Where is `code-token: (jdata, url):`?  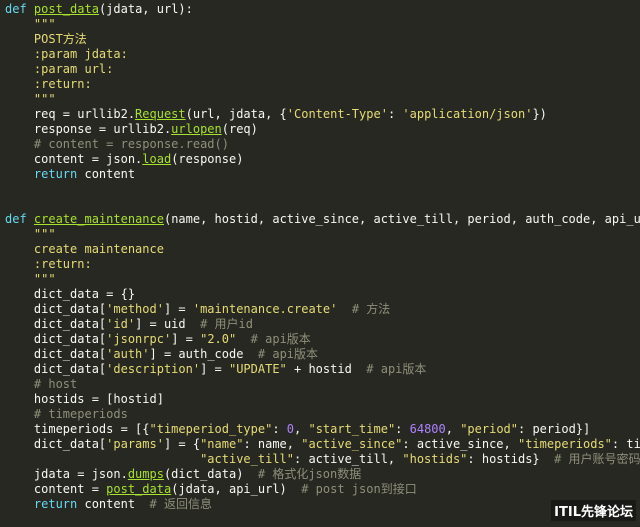
code-token: (jdata, url): is located at coordinates (145, 9).